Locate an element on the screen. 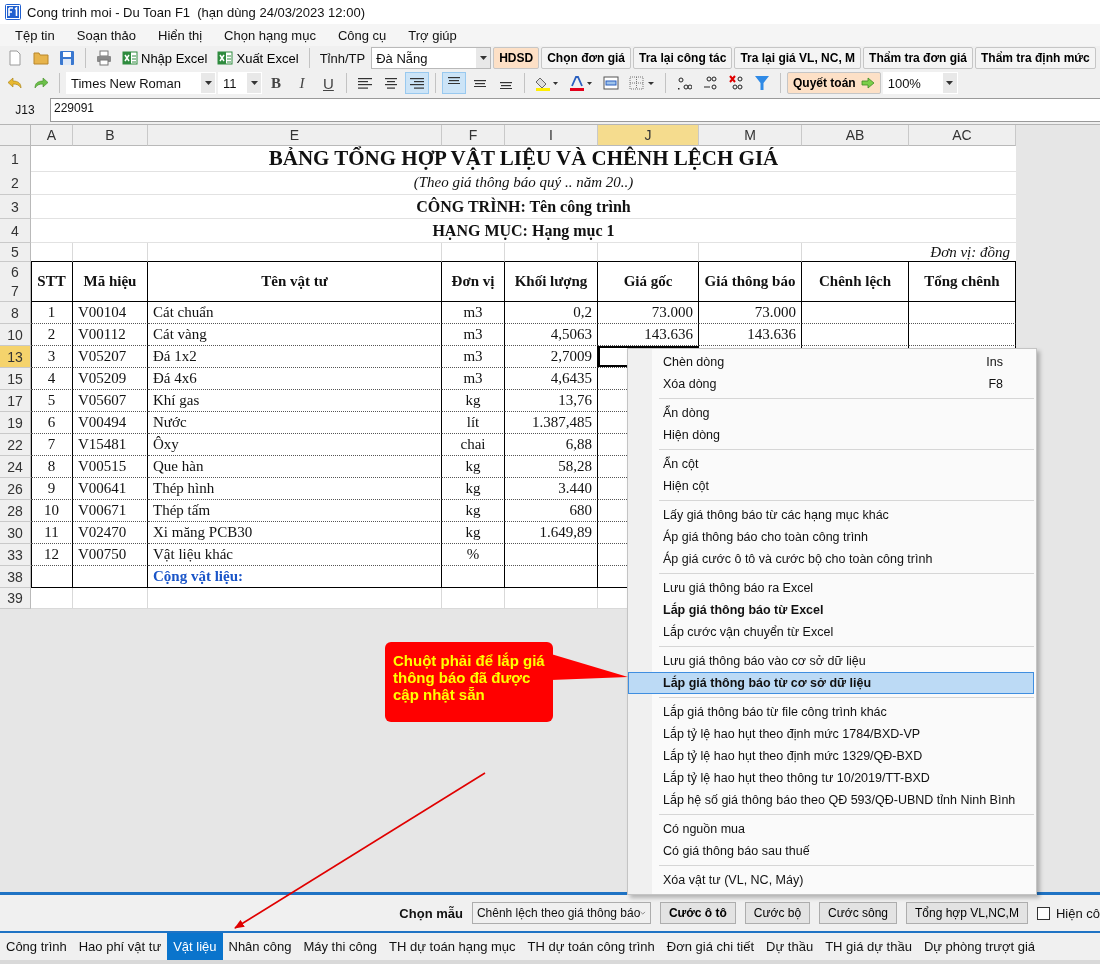  sheet-tab: TH giá dự thầu is located at coordinates (868, 946).